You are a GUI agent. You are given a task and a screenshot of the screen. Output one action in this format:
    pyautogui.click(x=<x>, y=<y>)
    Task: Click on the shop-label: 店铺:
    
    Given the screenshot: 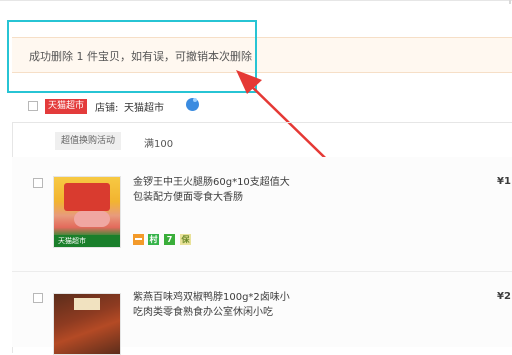 What is the action you would take?
    pyautogui.click(x=107, y=108)
    